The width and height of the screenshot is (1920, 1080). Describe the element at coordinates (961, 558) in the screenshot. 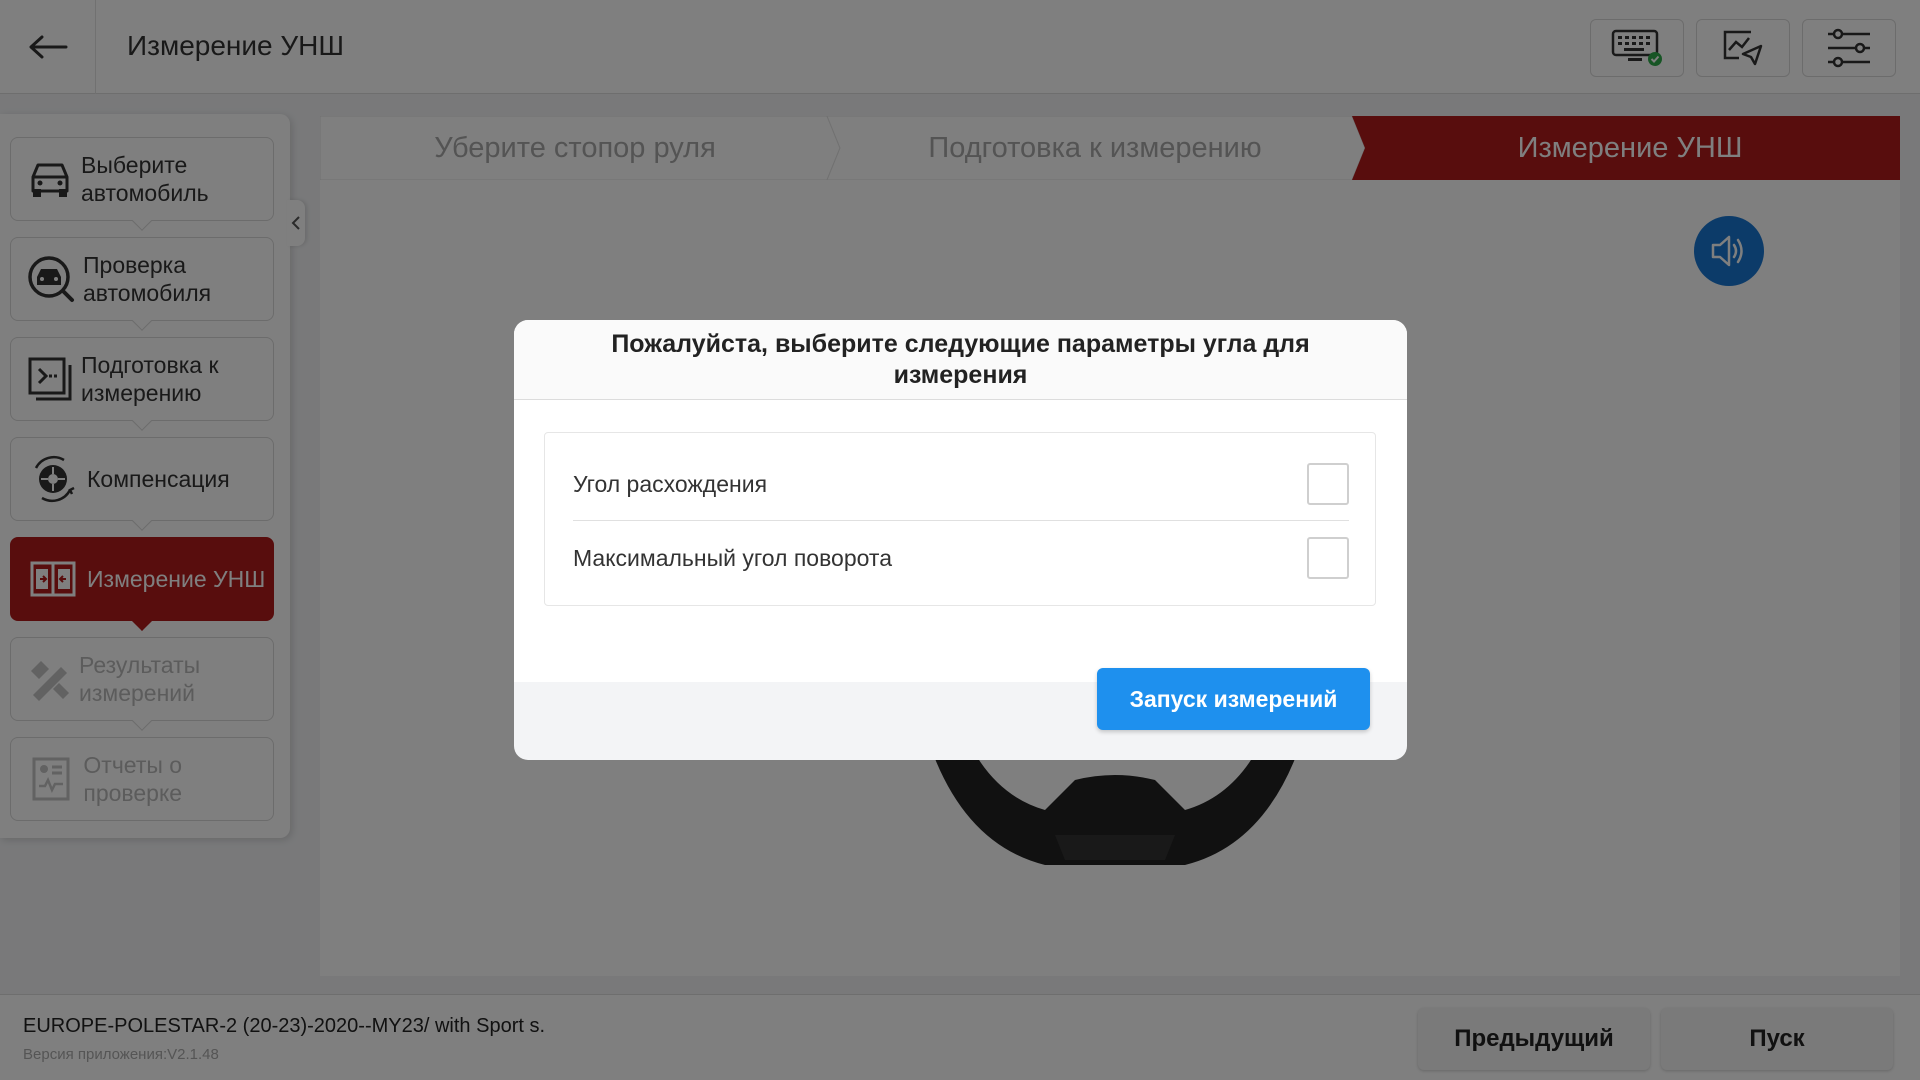

I see `option-max-steering-angle: Максимальный угол поворота` at that location.